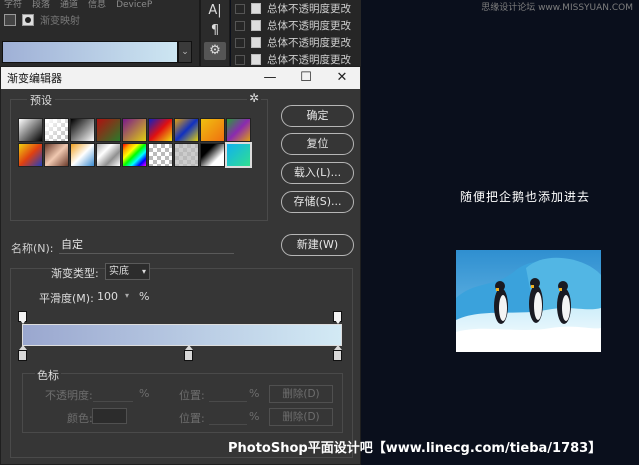 The height and width of the screenshot is (465, 639). What do you see at coordinates (34, 78) in the screenshot?
I see `dialog-title: 渐变编辑器` at bounding box center [34, 78].